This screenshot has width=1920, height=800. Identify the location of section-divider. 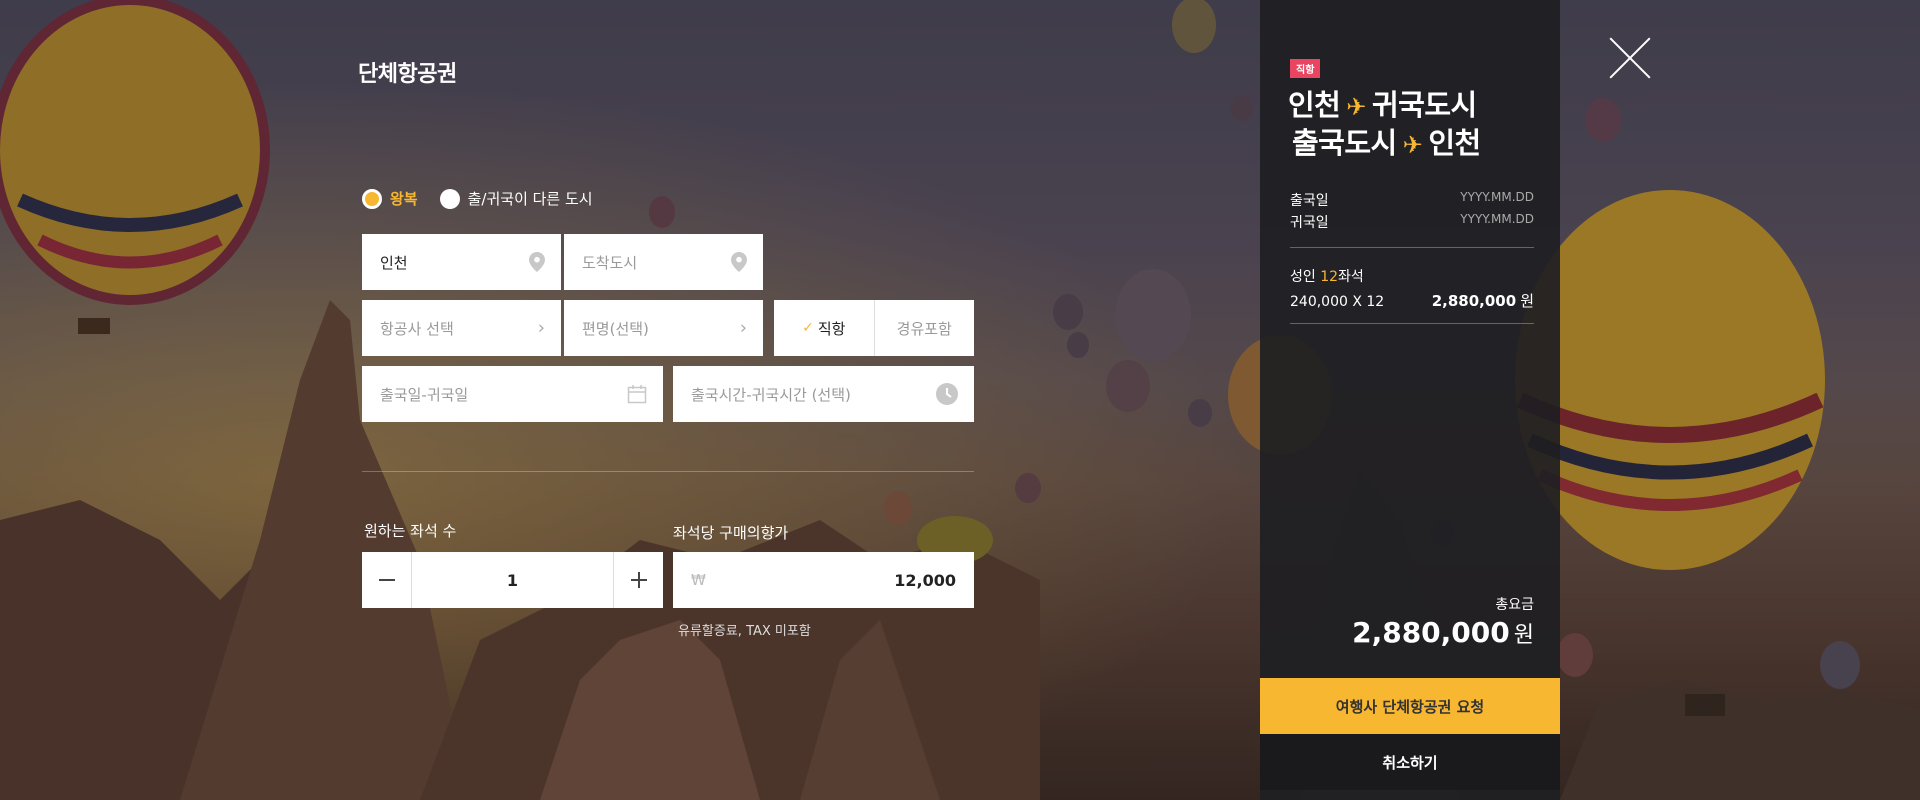
(668, 471).